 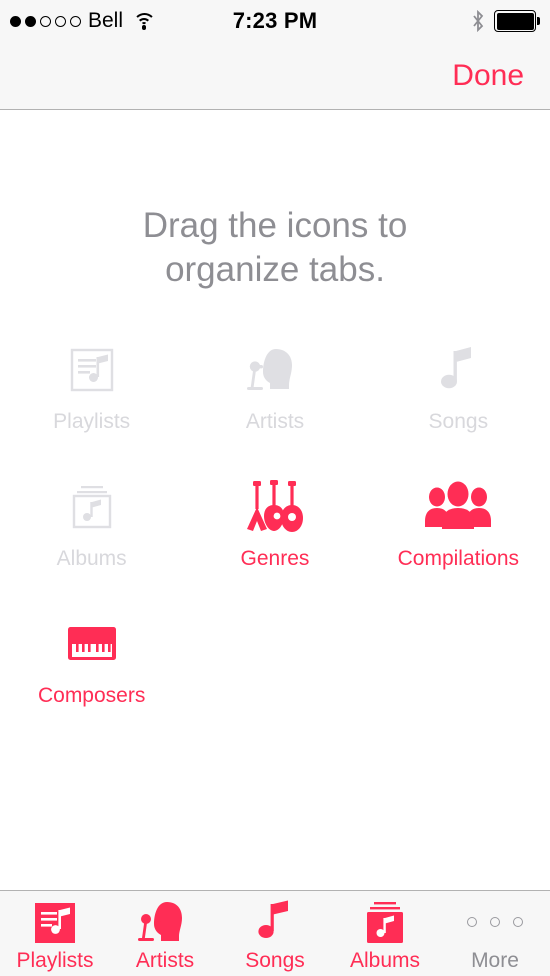 I want to click on tab-bar: Playlists Artists Songs Albums More, so click(x=275, y=933).